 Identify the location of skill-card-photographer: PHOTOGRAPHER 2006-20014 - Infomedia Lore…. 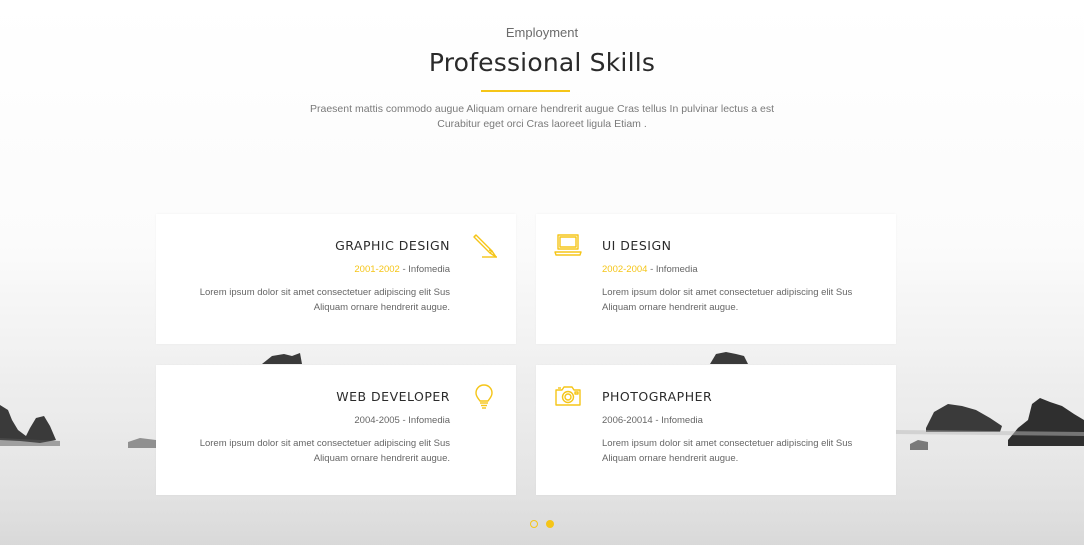
(716, 430).